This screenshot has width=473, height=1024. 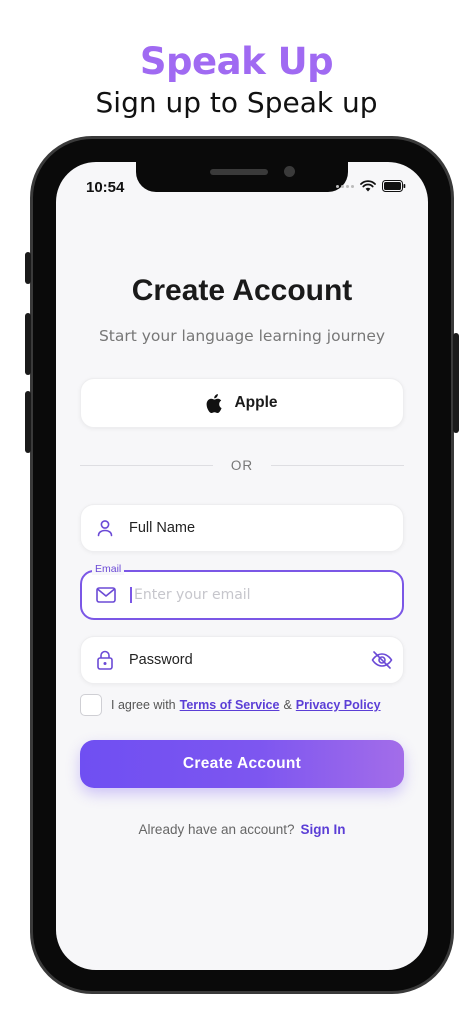 I want to click on email-field, so click(x=242, y=595).